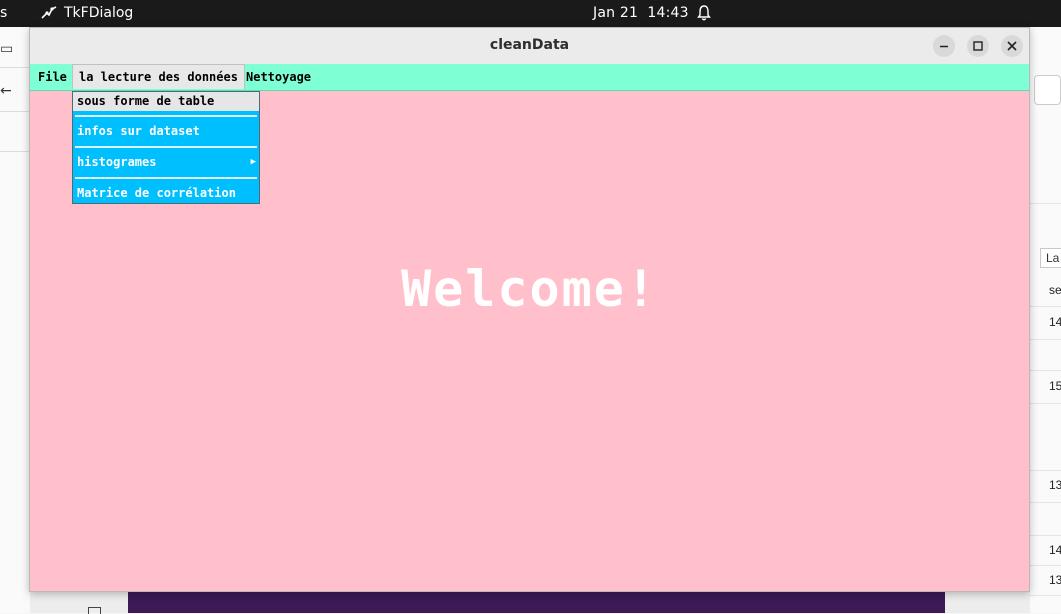 This screenshot has width=1061, height=614. Describe the element at coordinates (52, 77) in the screenshot. I see `menu-file: File` at that location.